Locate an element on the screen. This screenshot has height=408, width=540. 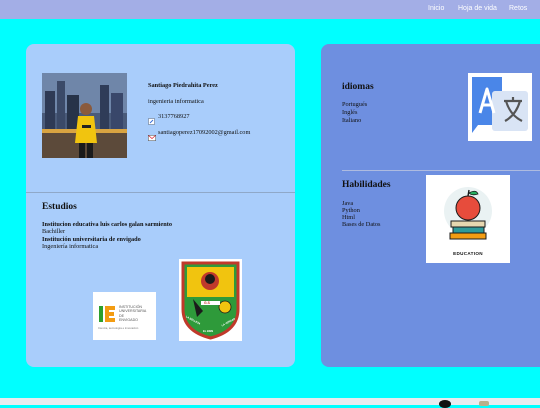
habilidades-heading: Habilidades is located at coordinates (366, 185).